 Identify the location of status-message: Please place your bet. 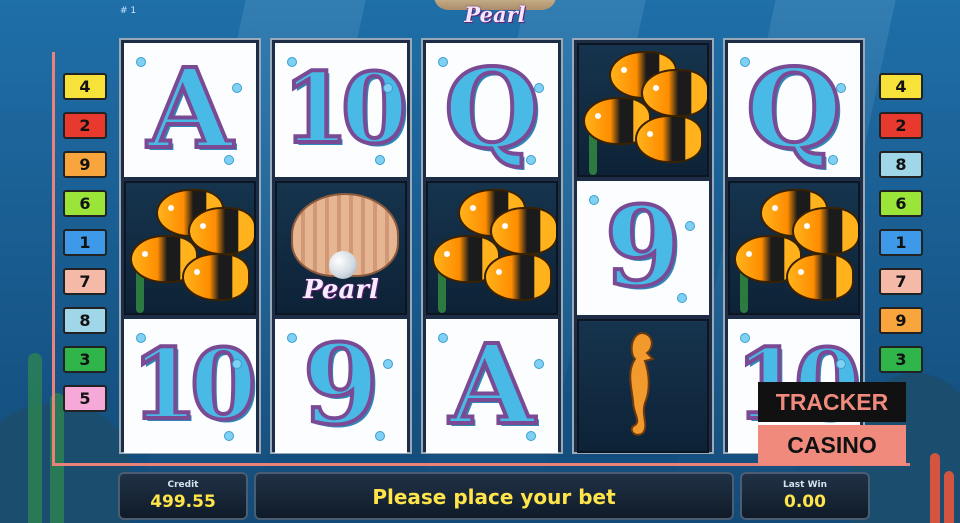
(494, 497).